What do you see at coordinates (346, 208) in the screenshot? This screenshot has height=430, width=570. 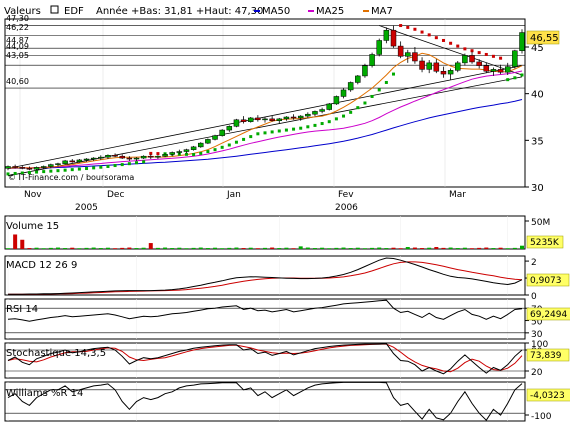 I see `year-label: 2006` at bounding box center [346, 208].